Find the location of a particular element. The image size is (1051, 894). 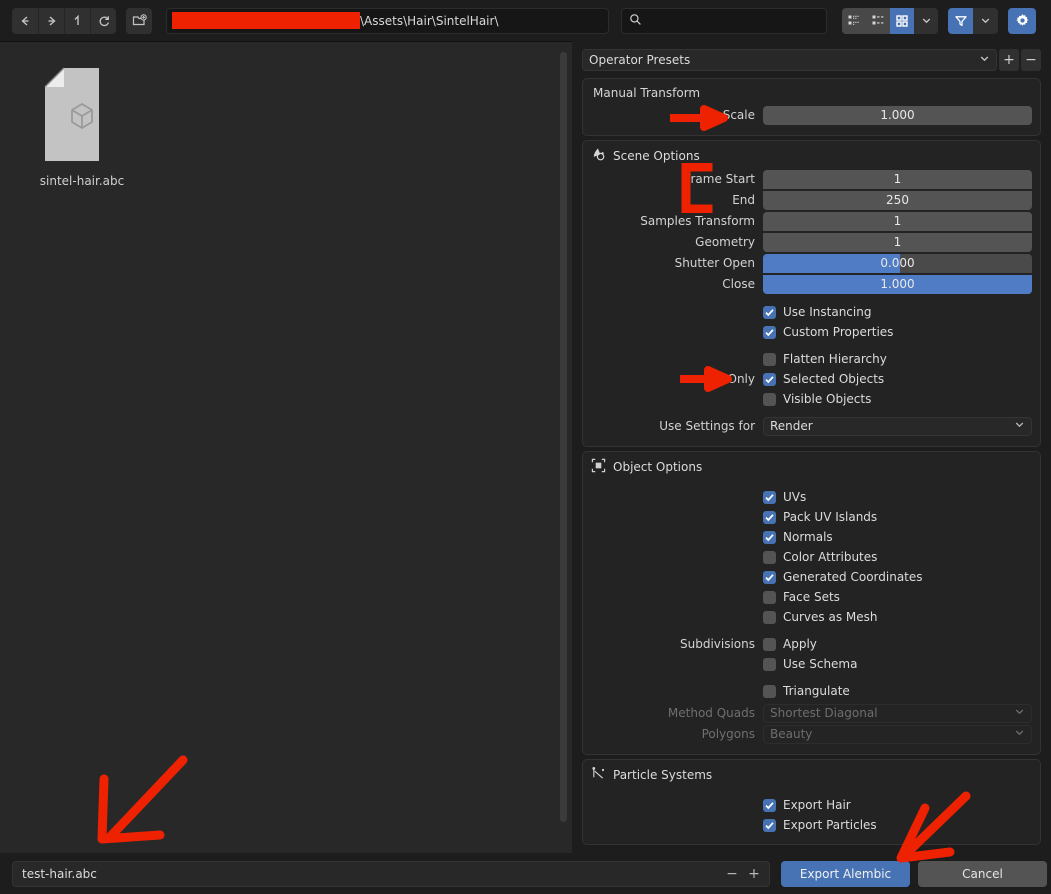

select-box-icon is located at coordinates (598, 467).